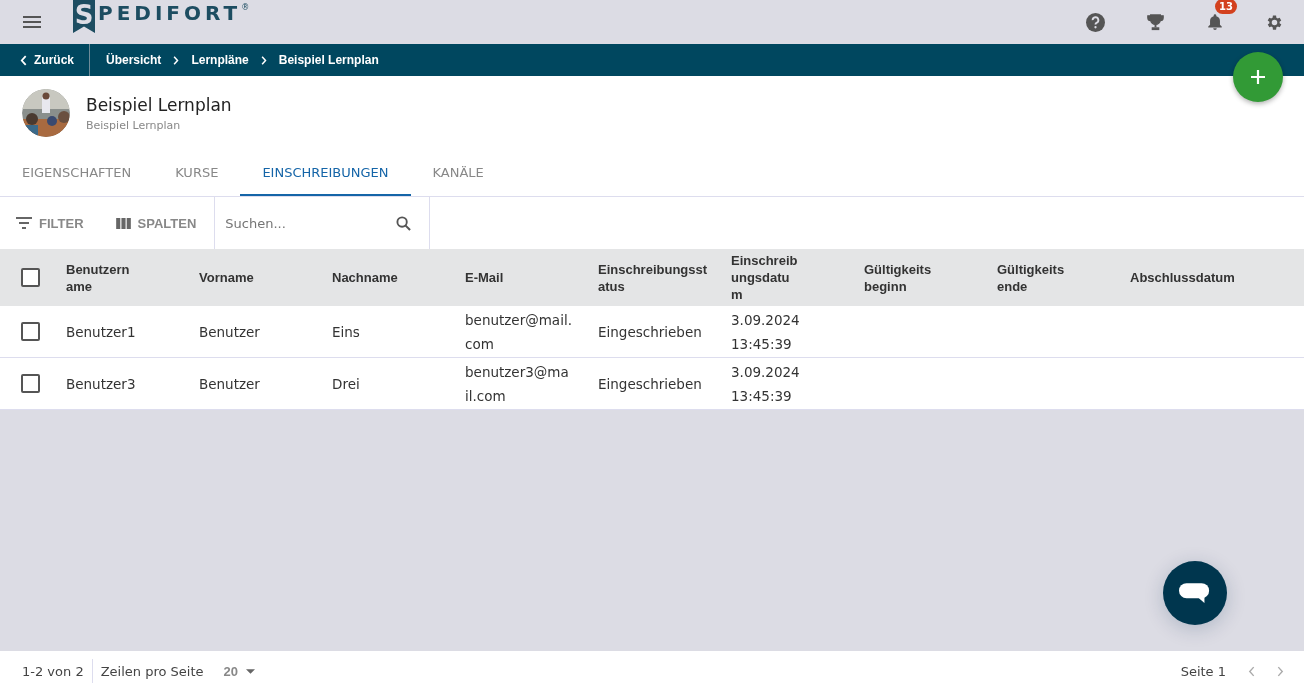 The image size is (1304, 691). Describe the element at coordinates (250, 671) in the screenshot. I see `caret-icon` at that location.